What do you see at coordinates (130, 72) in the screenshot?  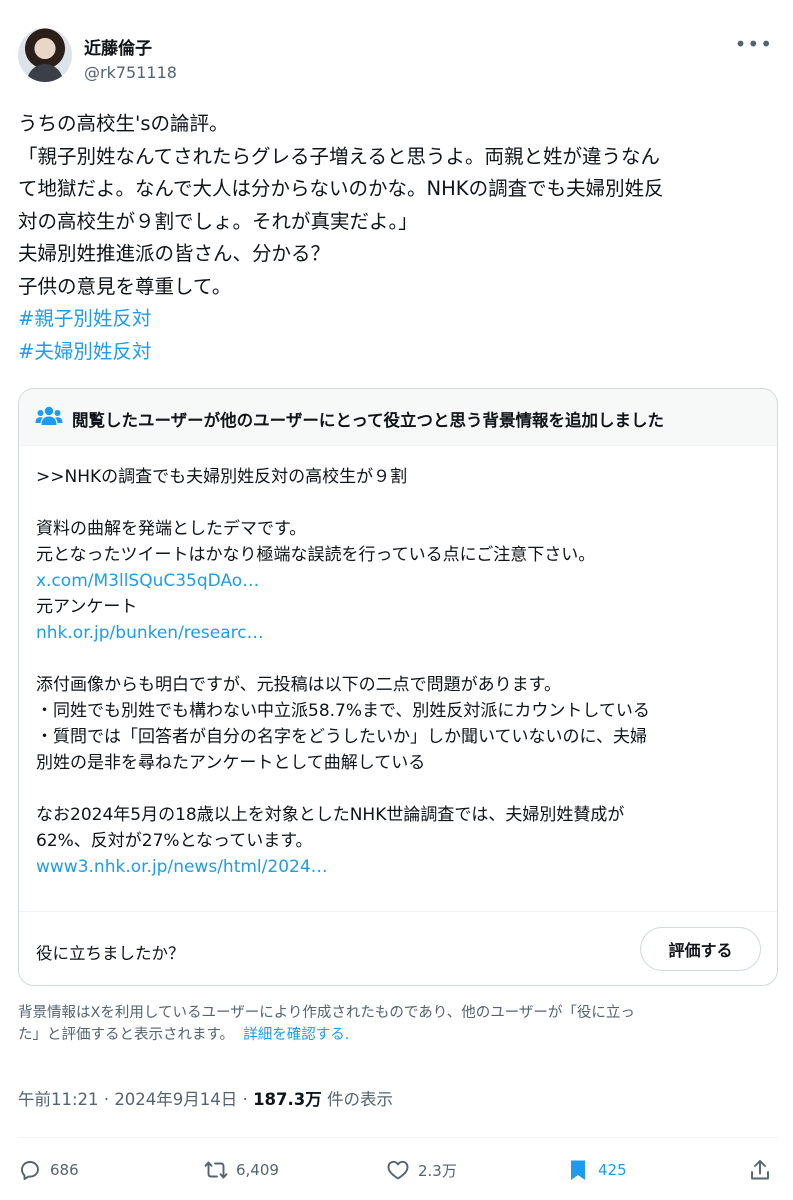 I see `author-handle: @rk751118` at bounding box center [130, 72].